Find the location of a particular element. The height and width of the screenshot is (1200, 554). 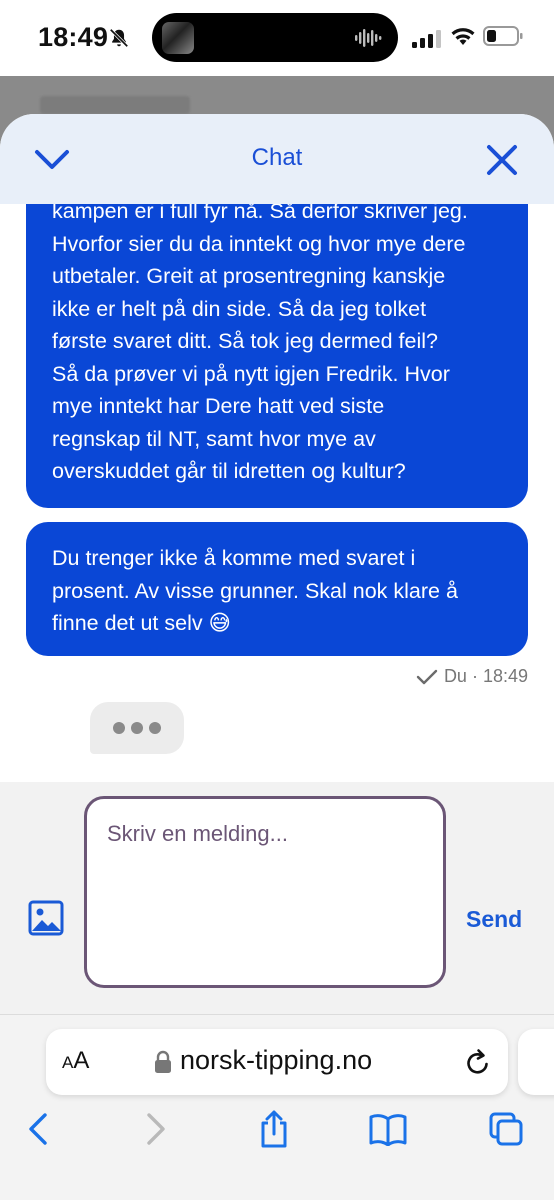

bell-off-icon is located at coordinates (119, 38).